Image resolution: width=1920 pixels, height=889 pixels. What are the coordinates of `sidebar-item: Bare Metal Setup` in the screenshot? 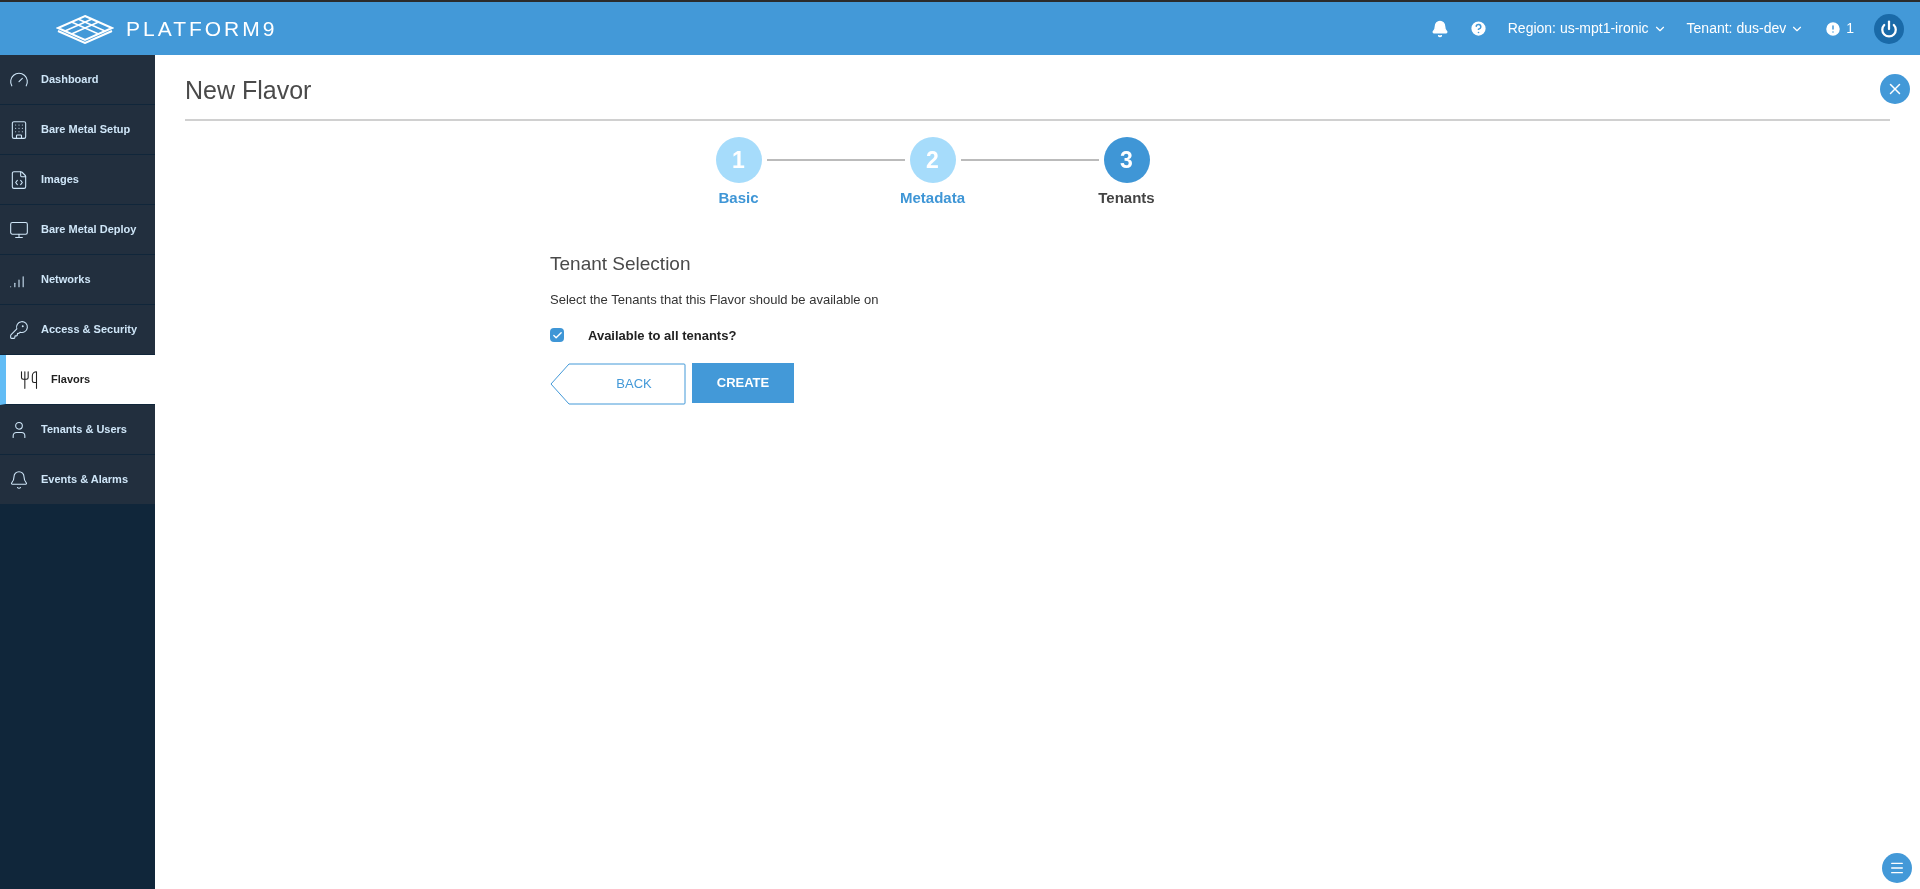 It's located at (77, 130).